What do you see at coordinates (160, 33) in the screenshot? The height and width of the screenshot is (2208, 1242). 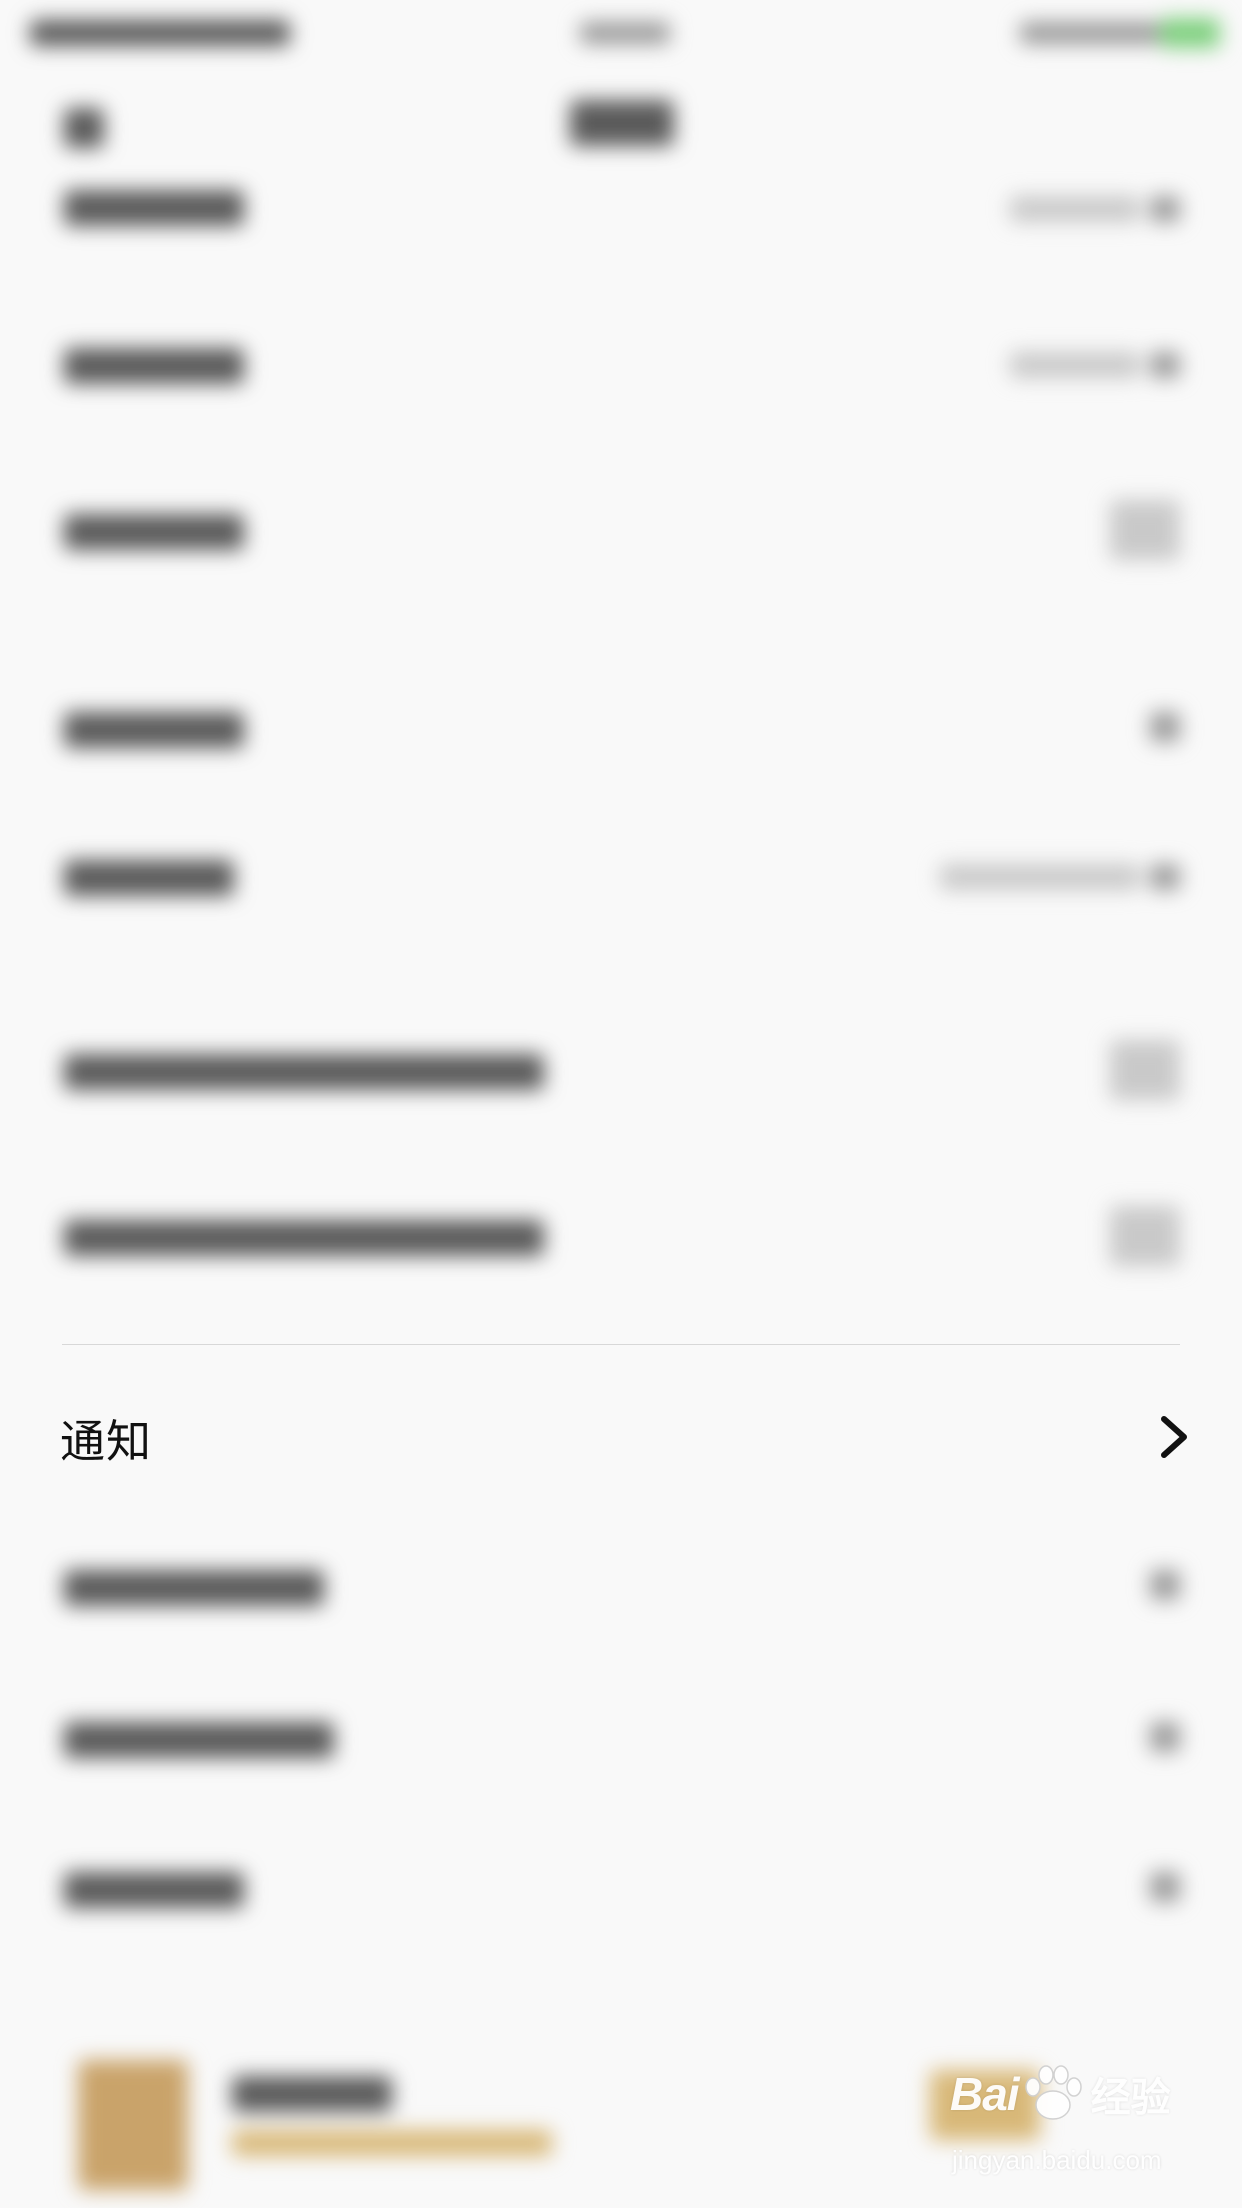 I see `status-bar-carrier-blur` at bounding box center [160, 33].